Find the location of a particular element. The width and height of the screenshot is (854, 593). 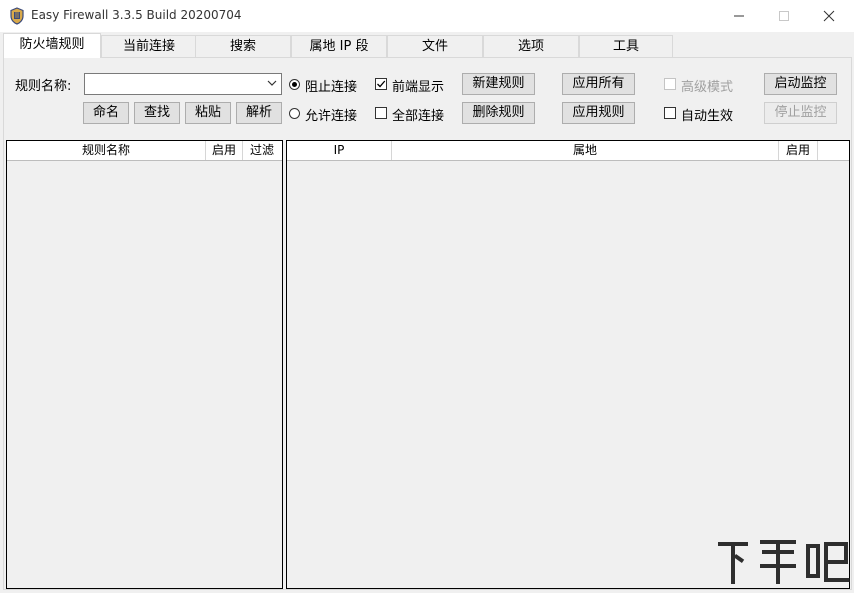

new-rule-button: 新建规则 is located at coordinates (498, 84).